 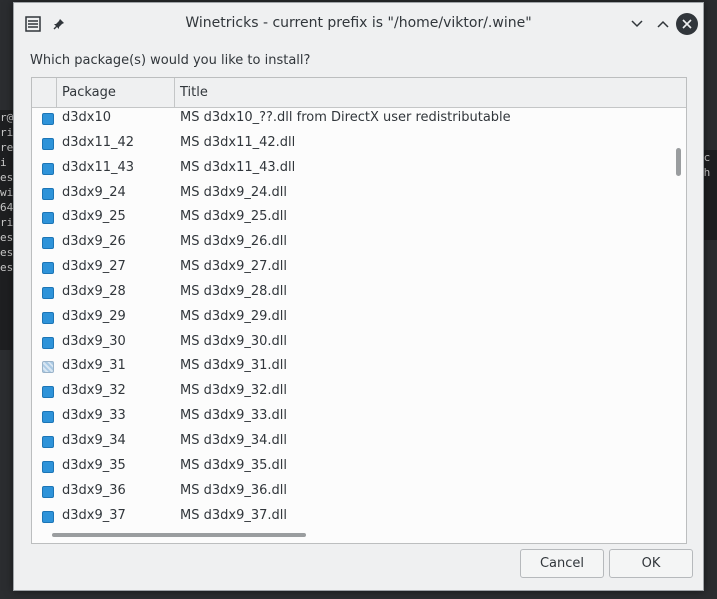 What do you see at coordinates (352, 219) in the screenshot?
I see `table-row: d3dx9_25 MS d3dx9_25.dll` at bounding box center [352, 219].